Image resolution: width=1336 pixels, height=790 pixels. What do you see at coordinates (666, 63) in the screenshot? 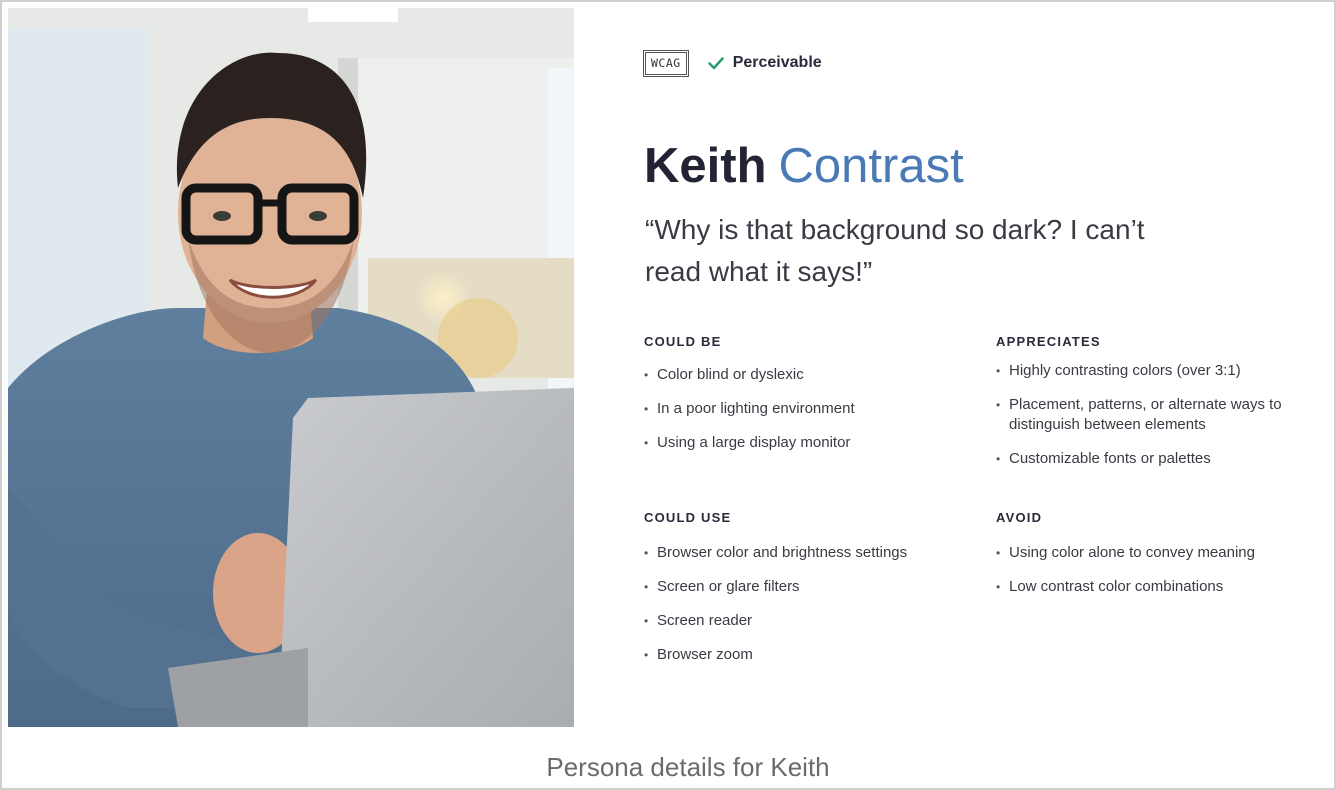
I see `wcag-badge: WCAG` at bounding box center [666, 63].